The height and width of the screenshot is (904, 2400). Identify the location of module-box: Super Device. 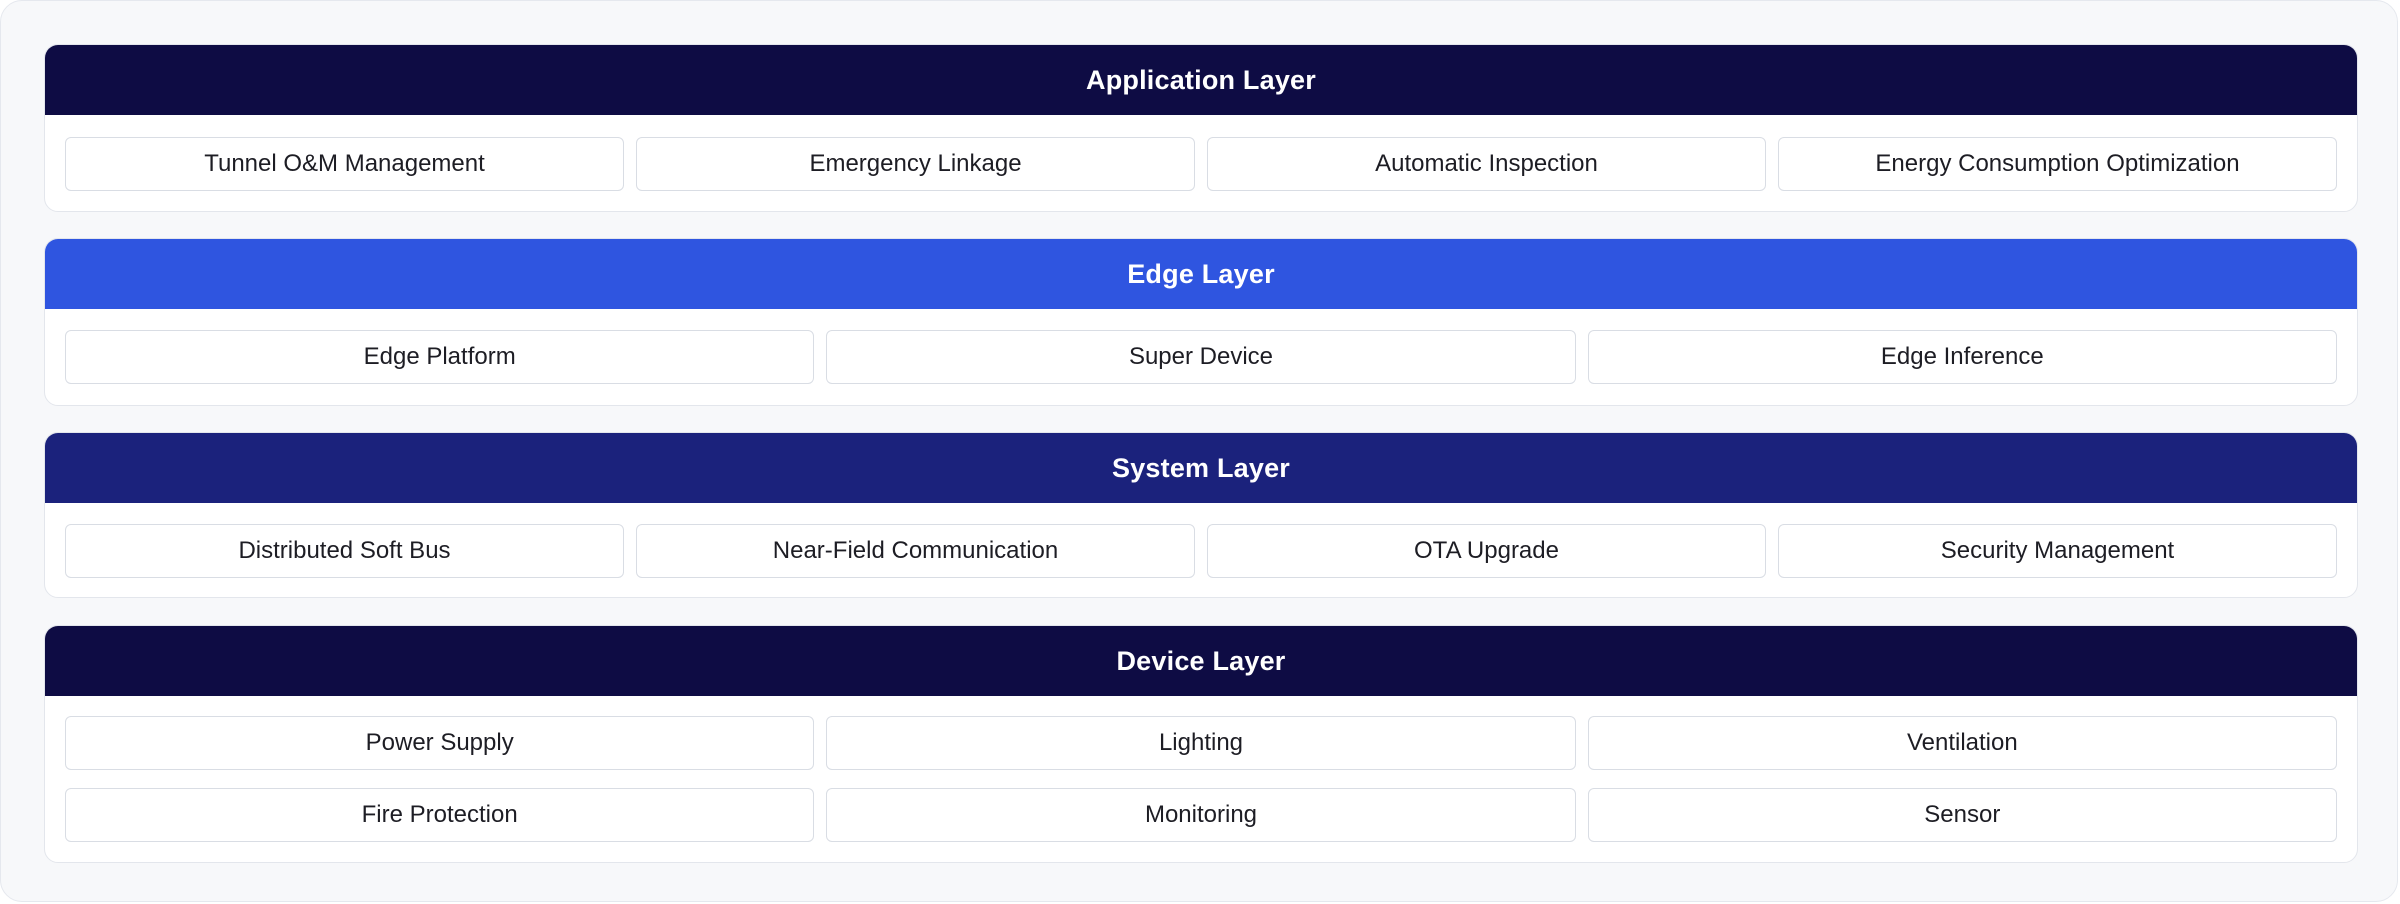
(1201, 357).